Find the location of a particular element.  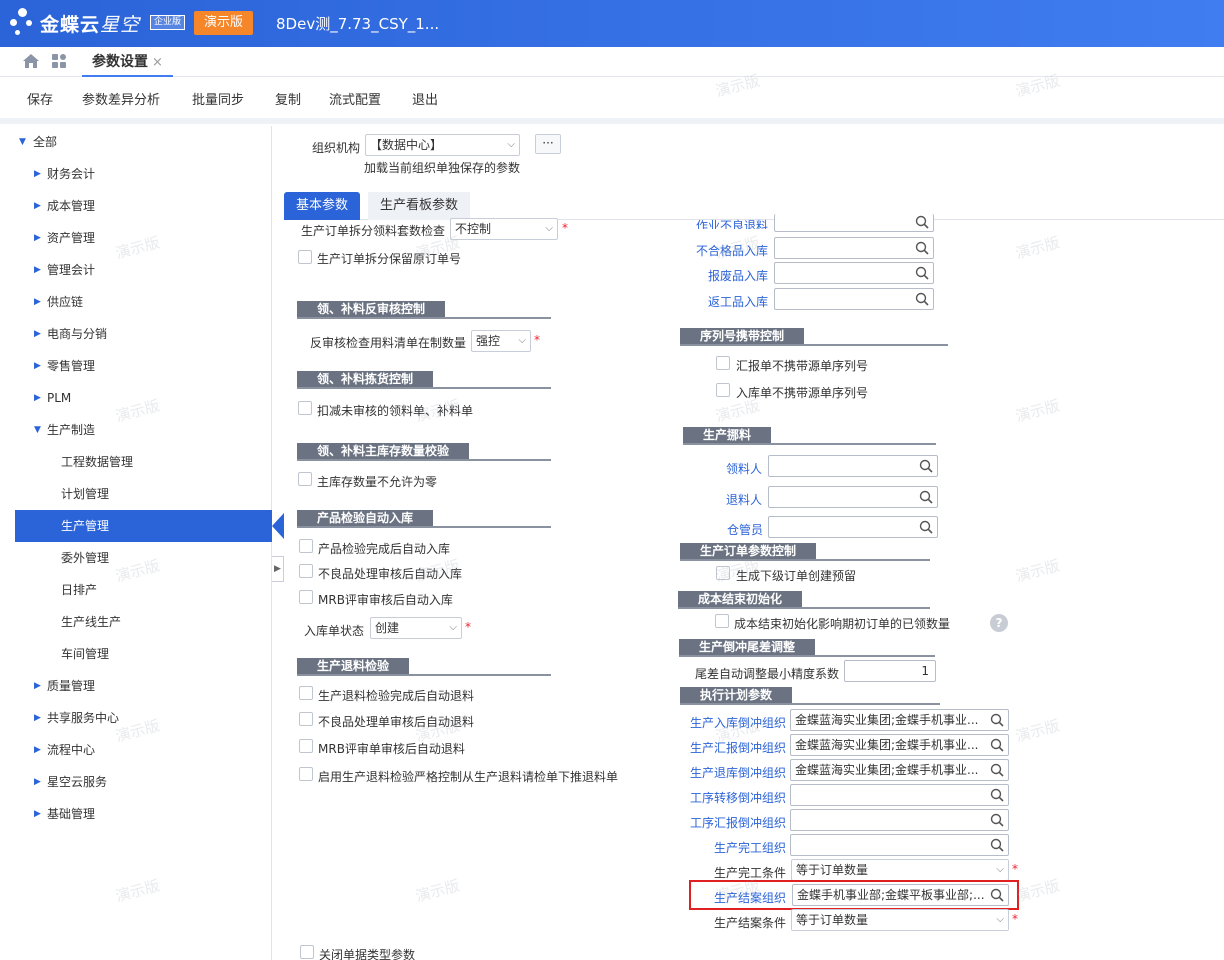

demo-edition-button: 演示版 is located at coordinates (223, 23).